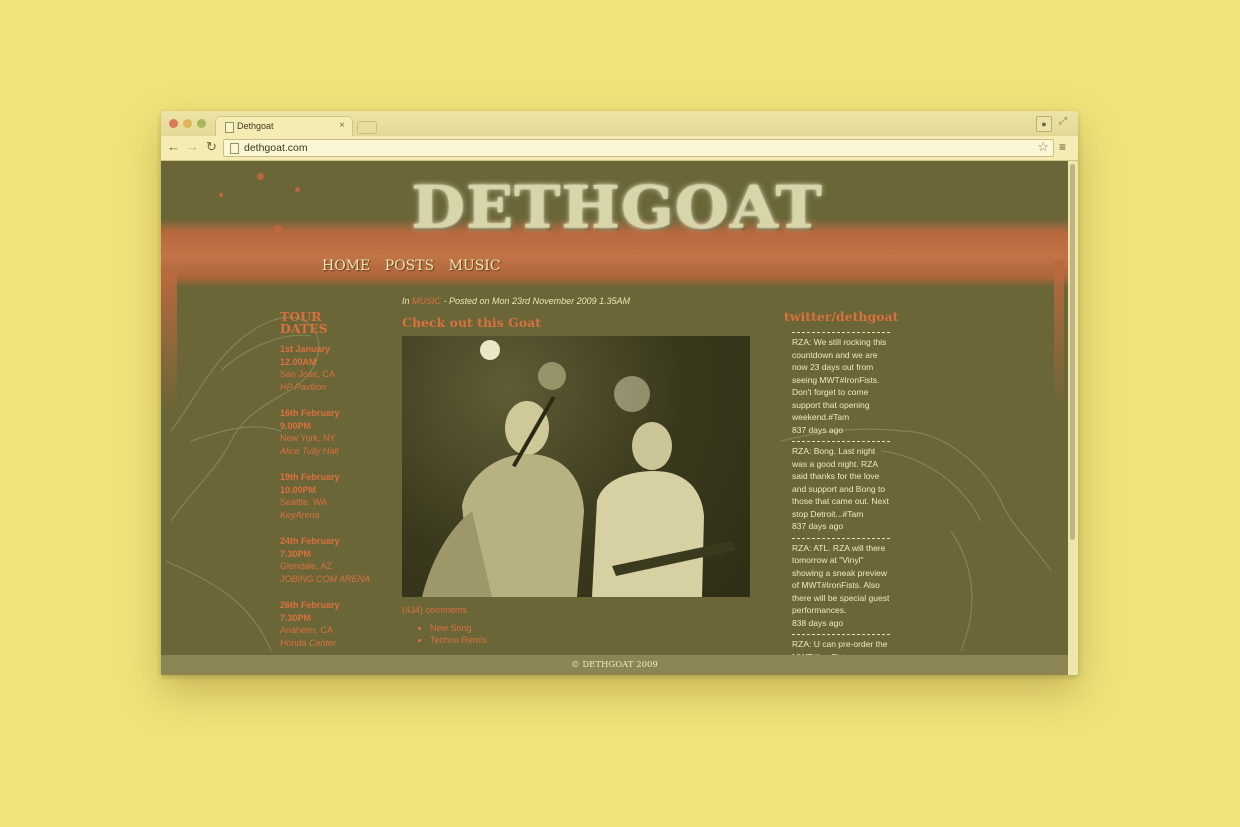 This screenshot has height=827, width=1240. I want to click on browser-toolbar: ← → ↻ dethgoat.com ☆ ≡, so click(619, 148).